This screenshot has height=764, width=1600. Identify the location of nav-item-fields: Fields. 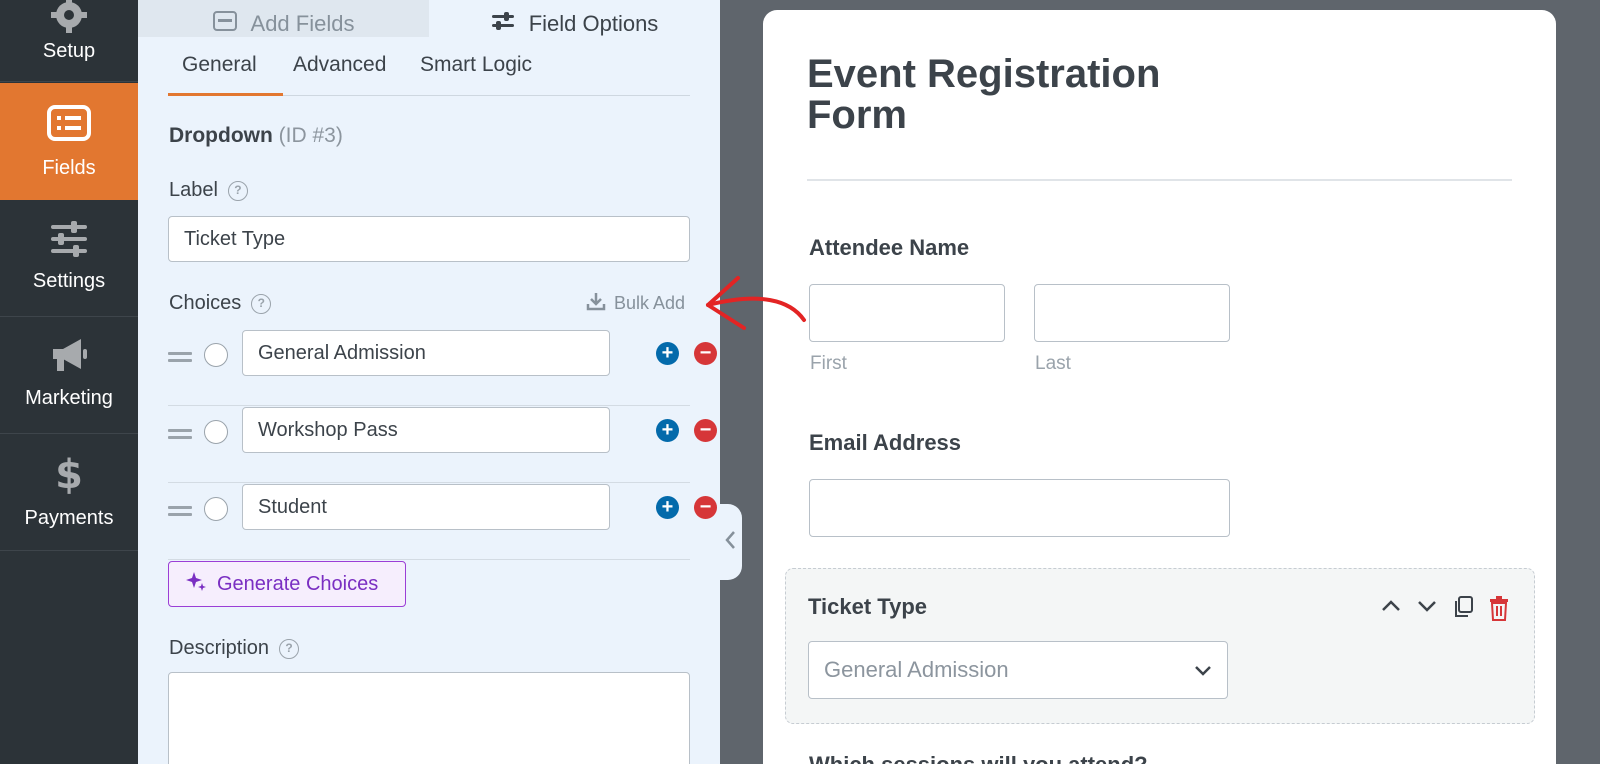
(69, 141).